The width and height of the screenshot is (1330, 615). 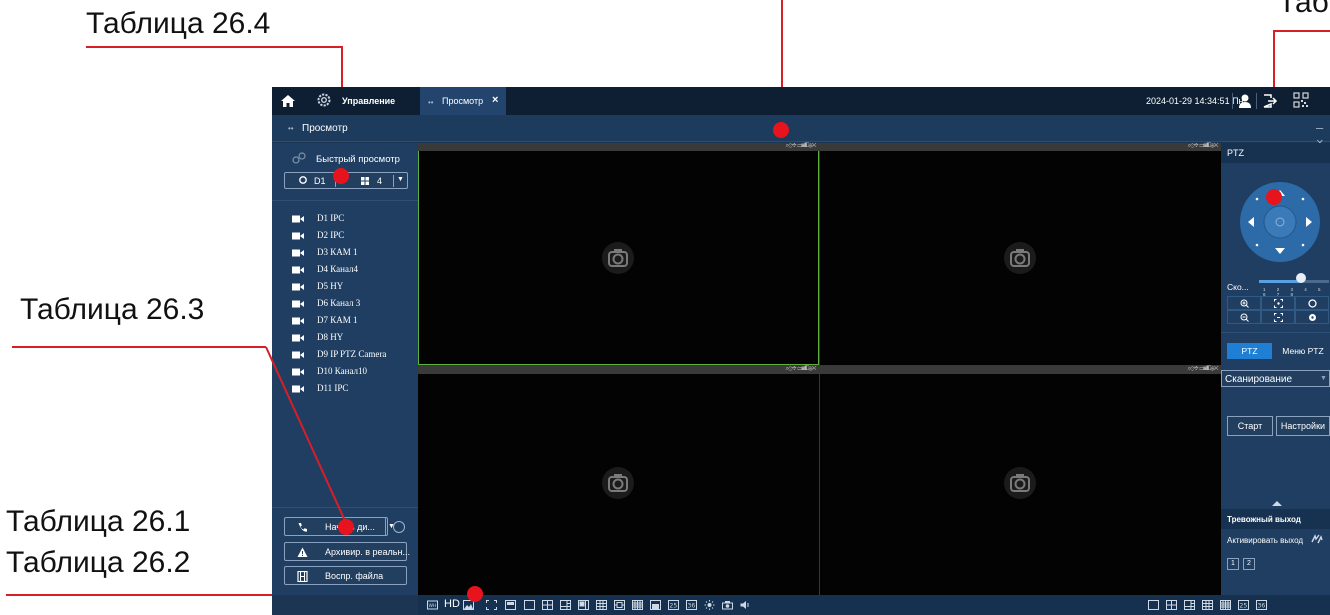 What do you see at coordinates (288, 101) in the screenshot?
I see `home-icon` at bounding box center [288, 101].